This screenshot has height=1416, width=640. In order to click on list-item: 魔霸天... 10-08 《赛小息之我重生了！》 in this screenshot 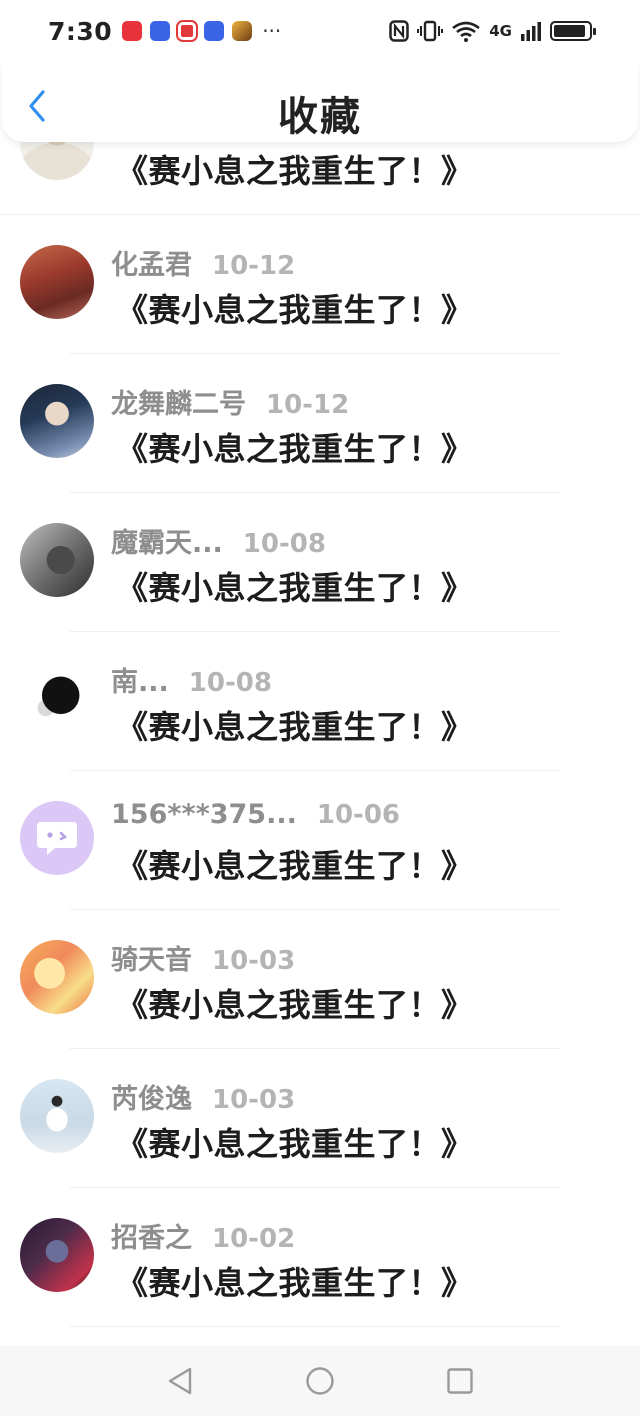, I will do `click(320, 562)`.